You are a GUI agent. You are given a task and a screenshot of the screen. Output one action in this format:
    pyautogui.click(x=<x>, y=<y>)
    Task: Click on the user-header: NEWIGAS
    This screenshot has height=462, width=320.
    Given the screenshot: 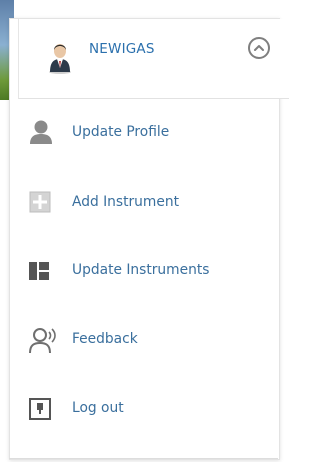 What is the action you would take?
    pyautogui.click(x=153, y=59)
    